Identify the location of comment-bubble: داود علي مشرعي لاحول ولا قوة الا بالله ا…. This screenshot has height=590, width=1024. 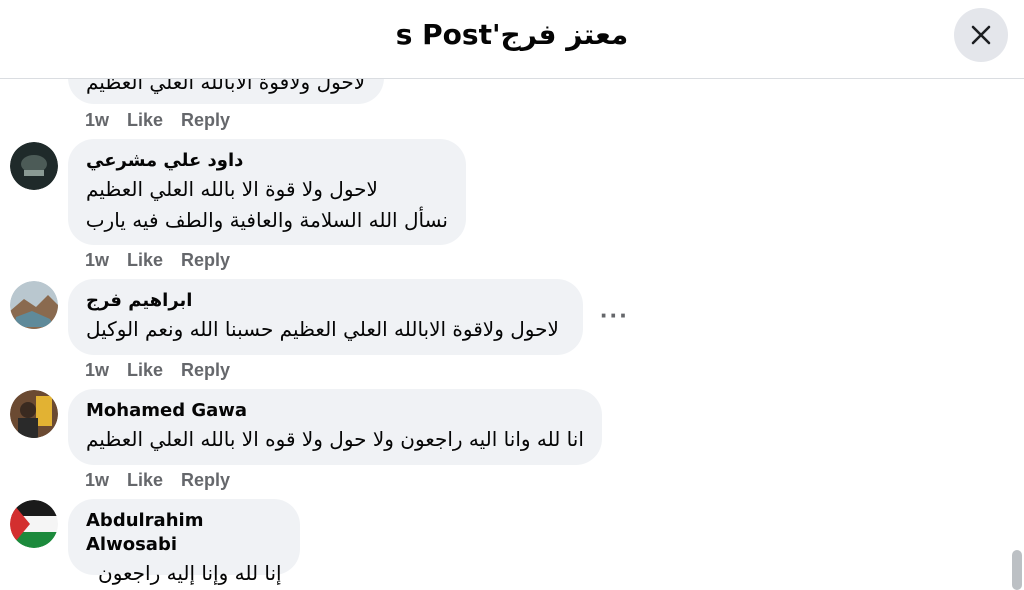
(267, 192).